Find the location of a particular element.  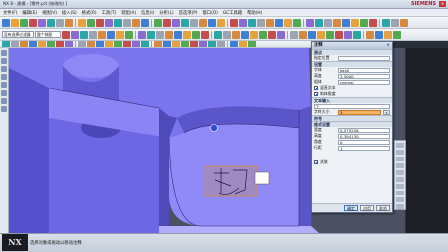

italic-checkbox is located at coordinates (316, 94).